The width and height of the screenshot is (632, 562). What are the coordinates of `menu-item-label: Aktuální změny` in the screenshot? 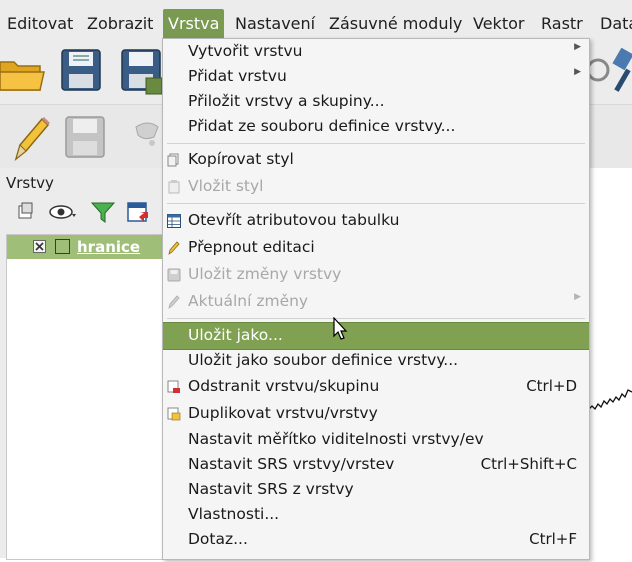 It's located at (248, 301).